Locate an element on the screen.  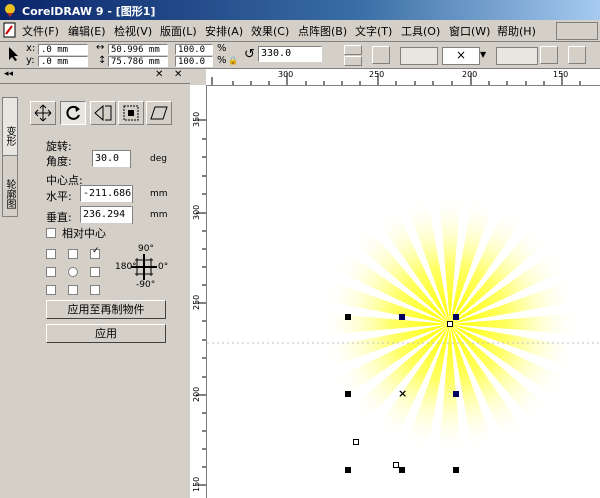
rotation-angle-field: 330.0 is located at coordinates (290, 54).